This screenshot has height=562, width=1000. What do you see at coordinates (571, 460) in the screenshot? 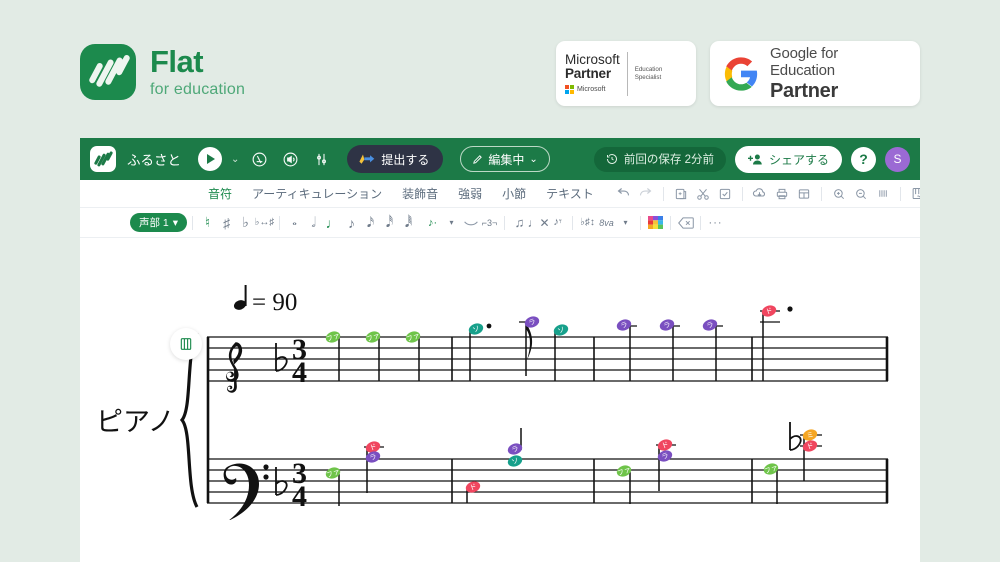
I see `bass-noteheads: ファドラドラソファドラファミド` at bounding box center [571, 460].